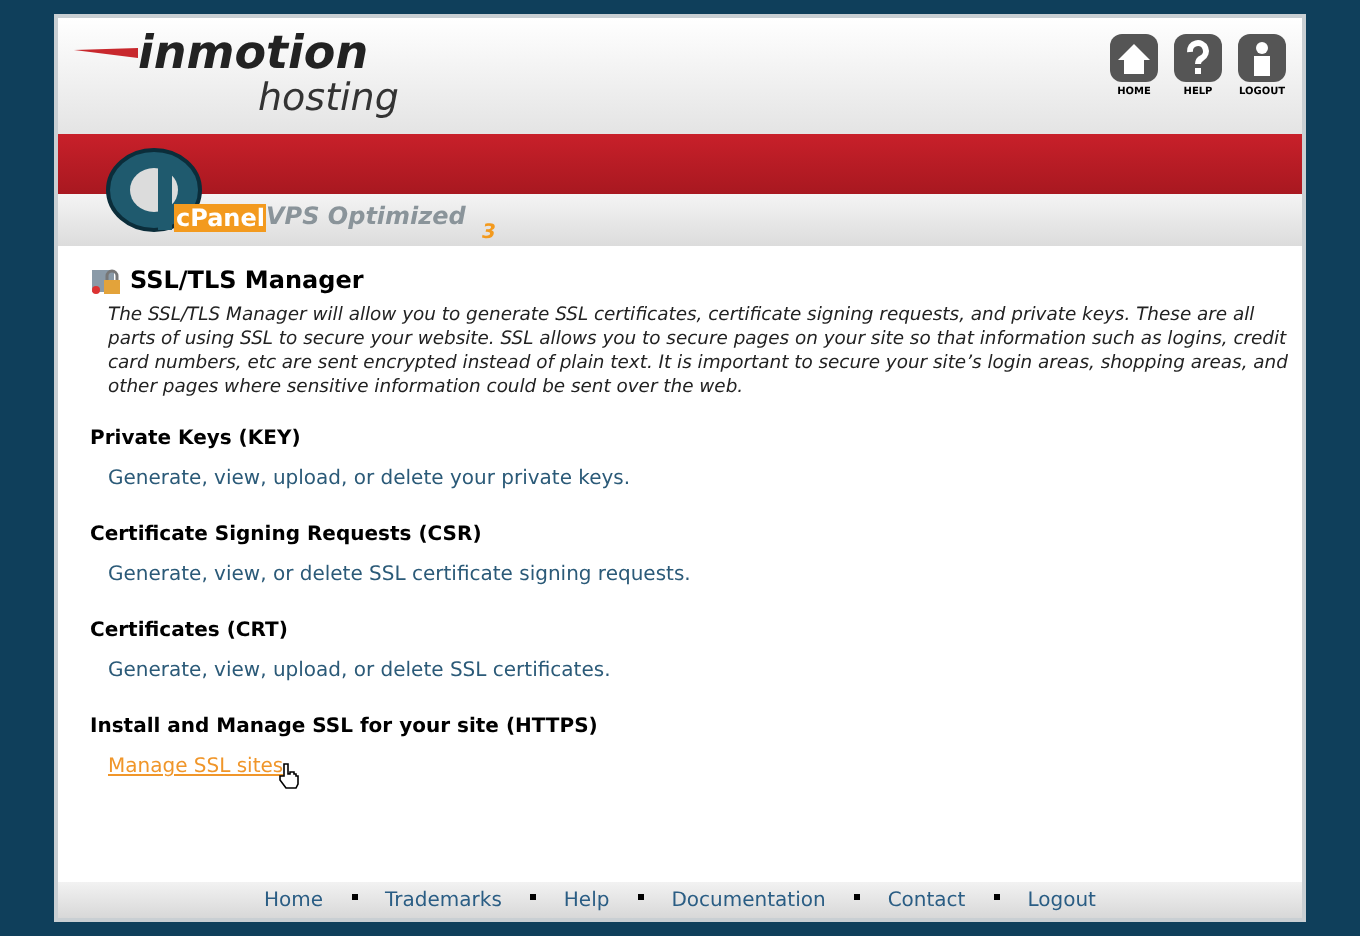 This screenshot has height=936, width=1360. I want to click on section-heading: Install and Manage SSL for your site (HTTPS), so click(345, 728).